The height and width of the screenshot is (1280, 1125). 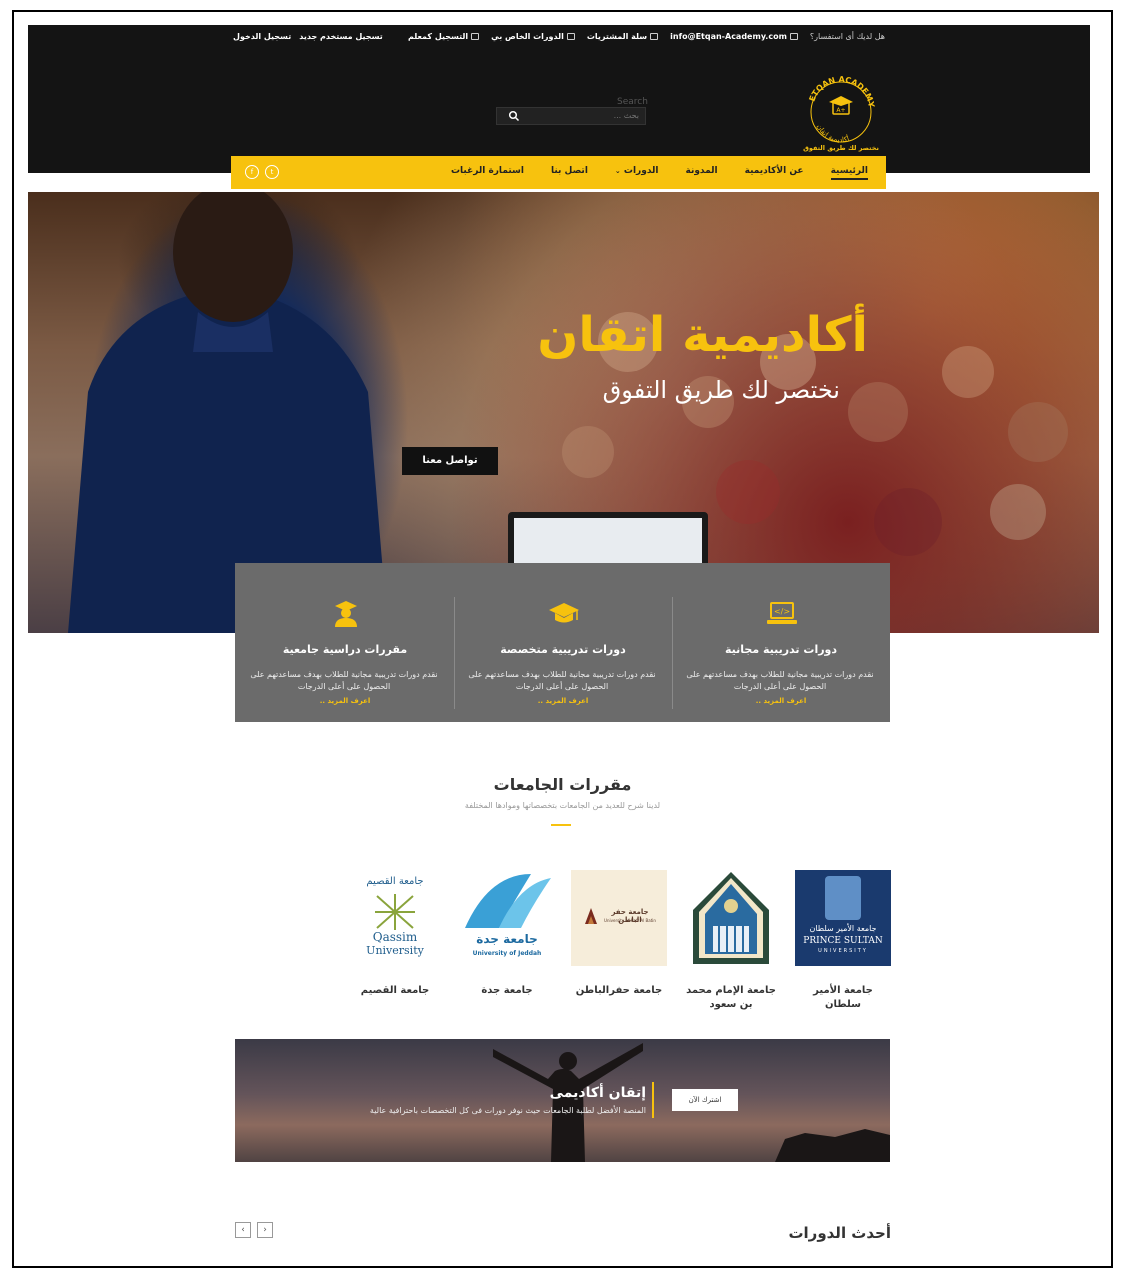 What do you see at coordinates (563, 649) in the screenshot?
I see `feature-title: دورات تدريبية متخصصة` at bounding box center [563, 649].